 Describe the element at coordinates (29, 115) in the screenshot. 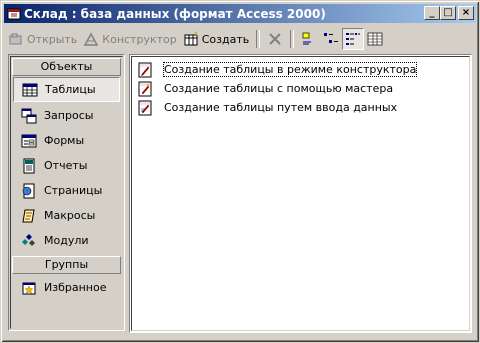

I see `query-icon` at that location.